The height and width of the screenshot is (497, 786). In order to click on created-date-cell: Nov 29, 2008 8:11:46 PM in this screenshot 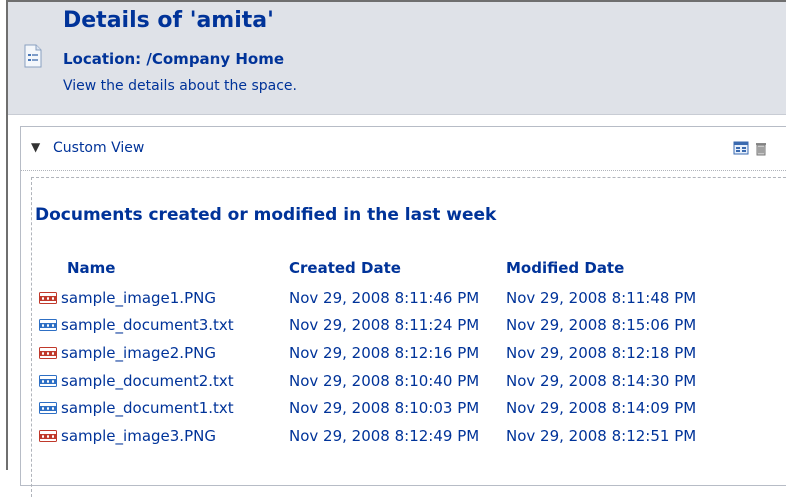, I will do `click(384, 297)`.